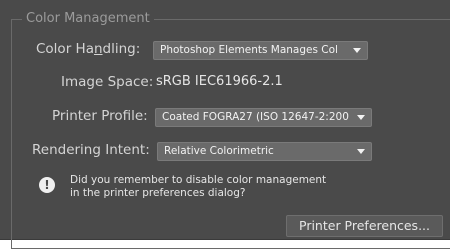  I want to click on printer-profile-value: Coated FOGRA27 (ISO 12647-2:200, so click(255, 117).